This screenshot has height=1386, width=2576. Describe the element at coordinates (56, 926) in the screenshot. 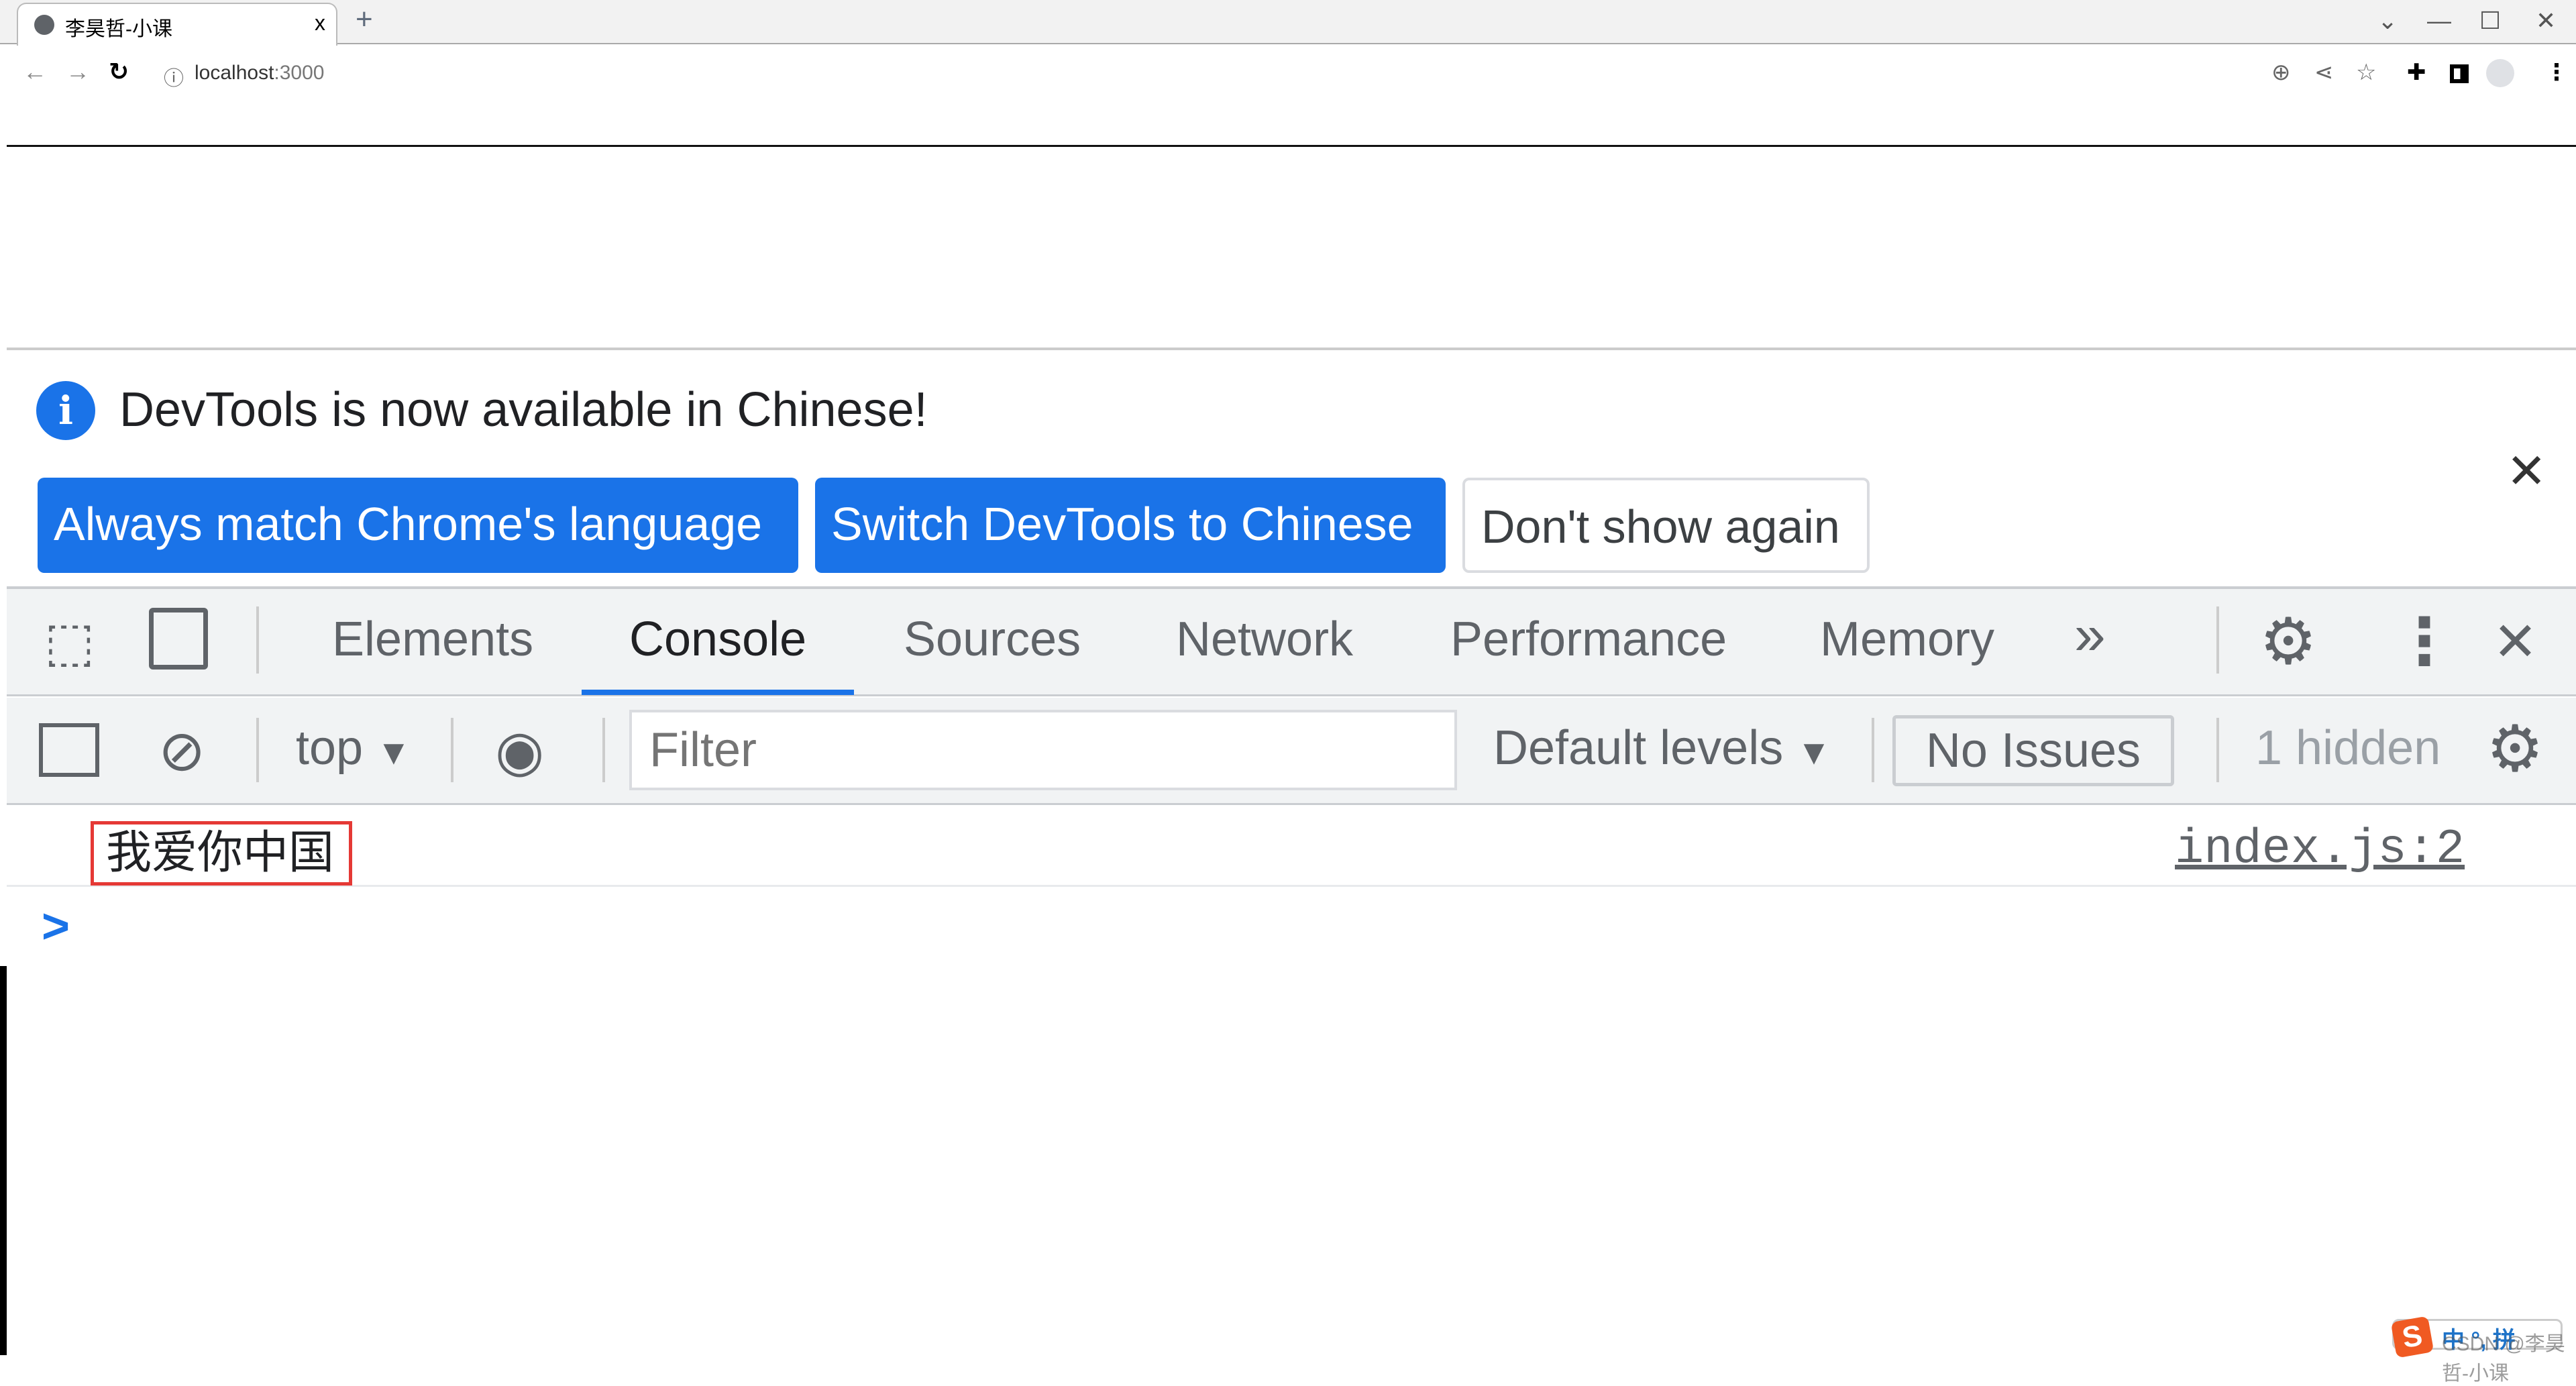

I see `console-prompt: >` at that location.